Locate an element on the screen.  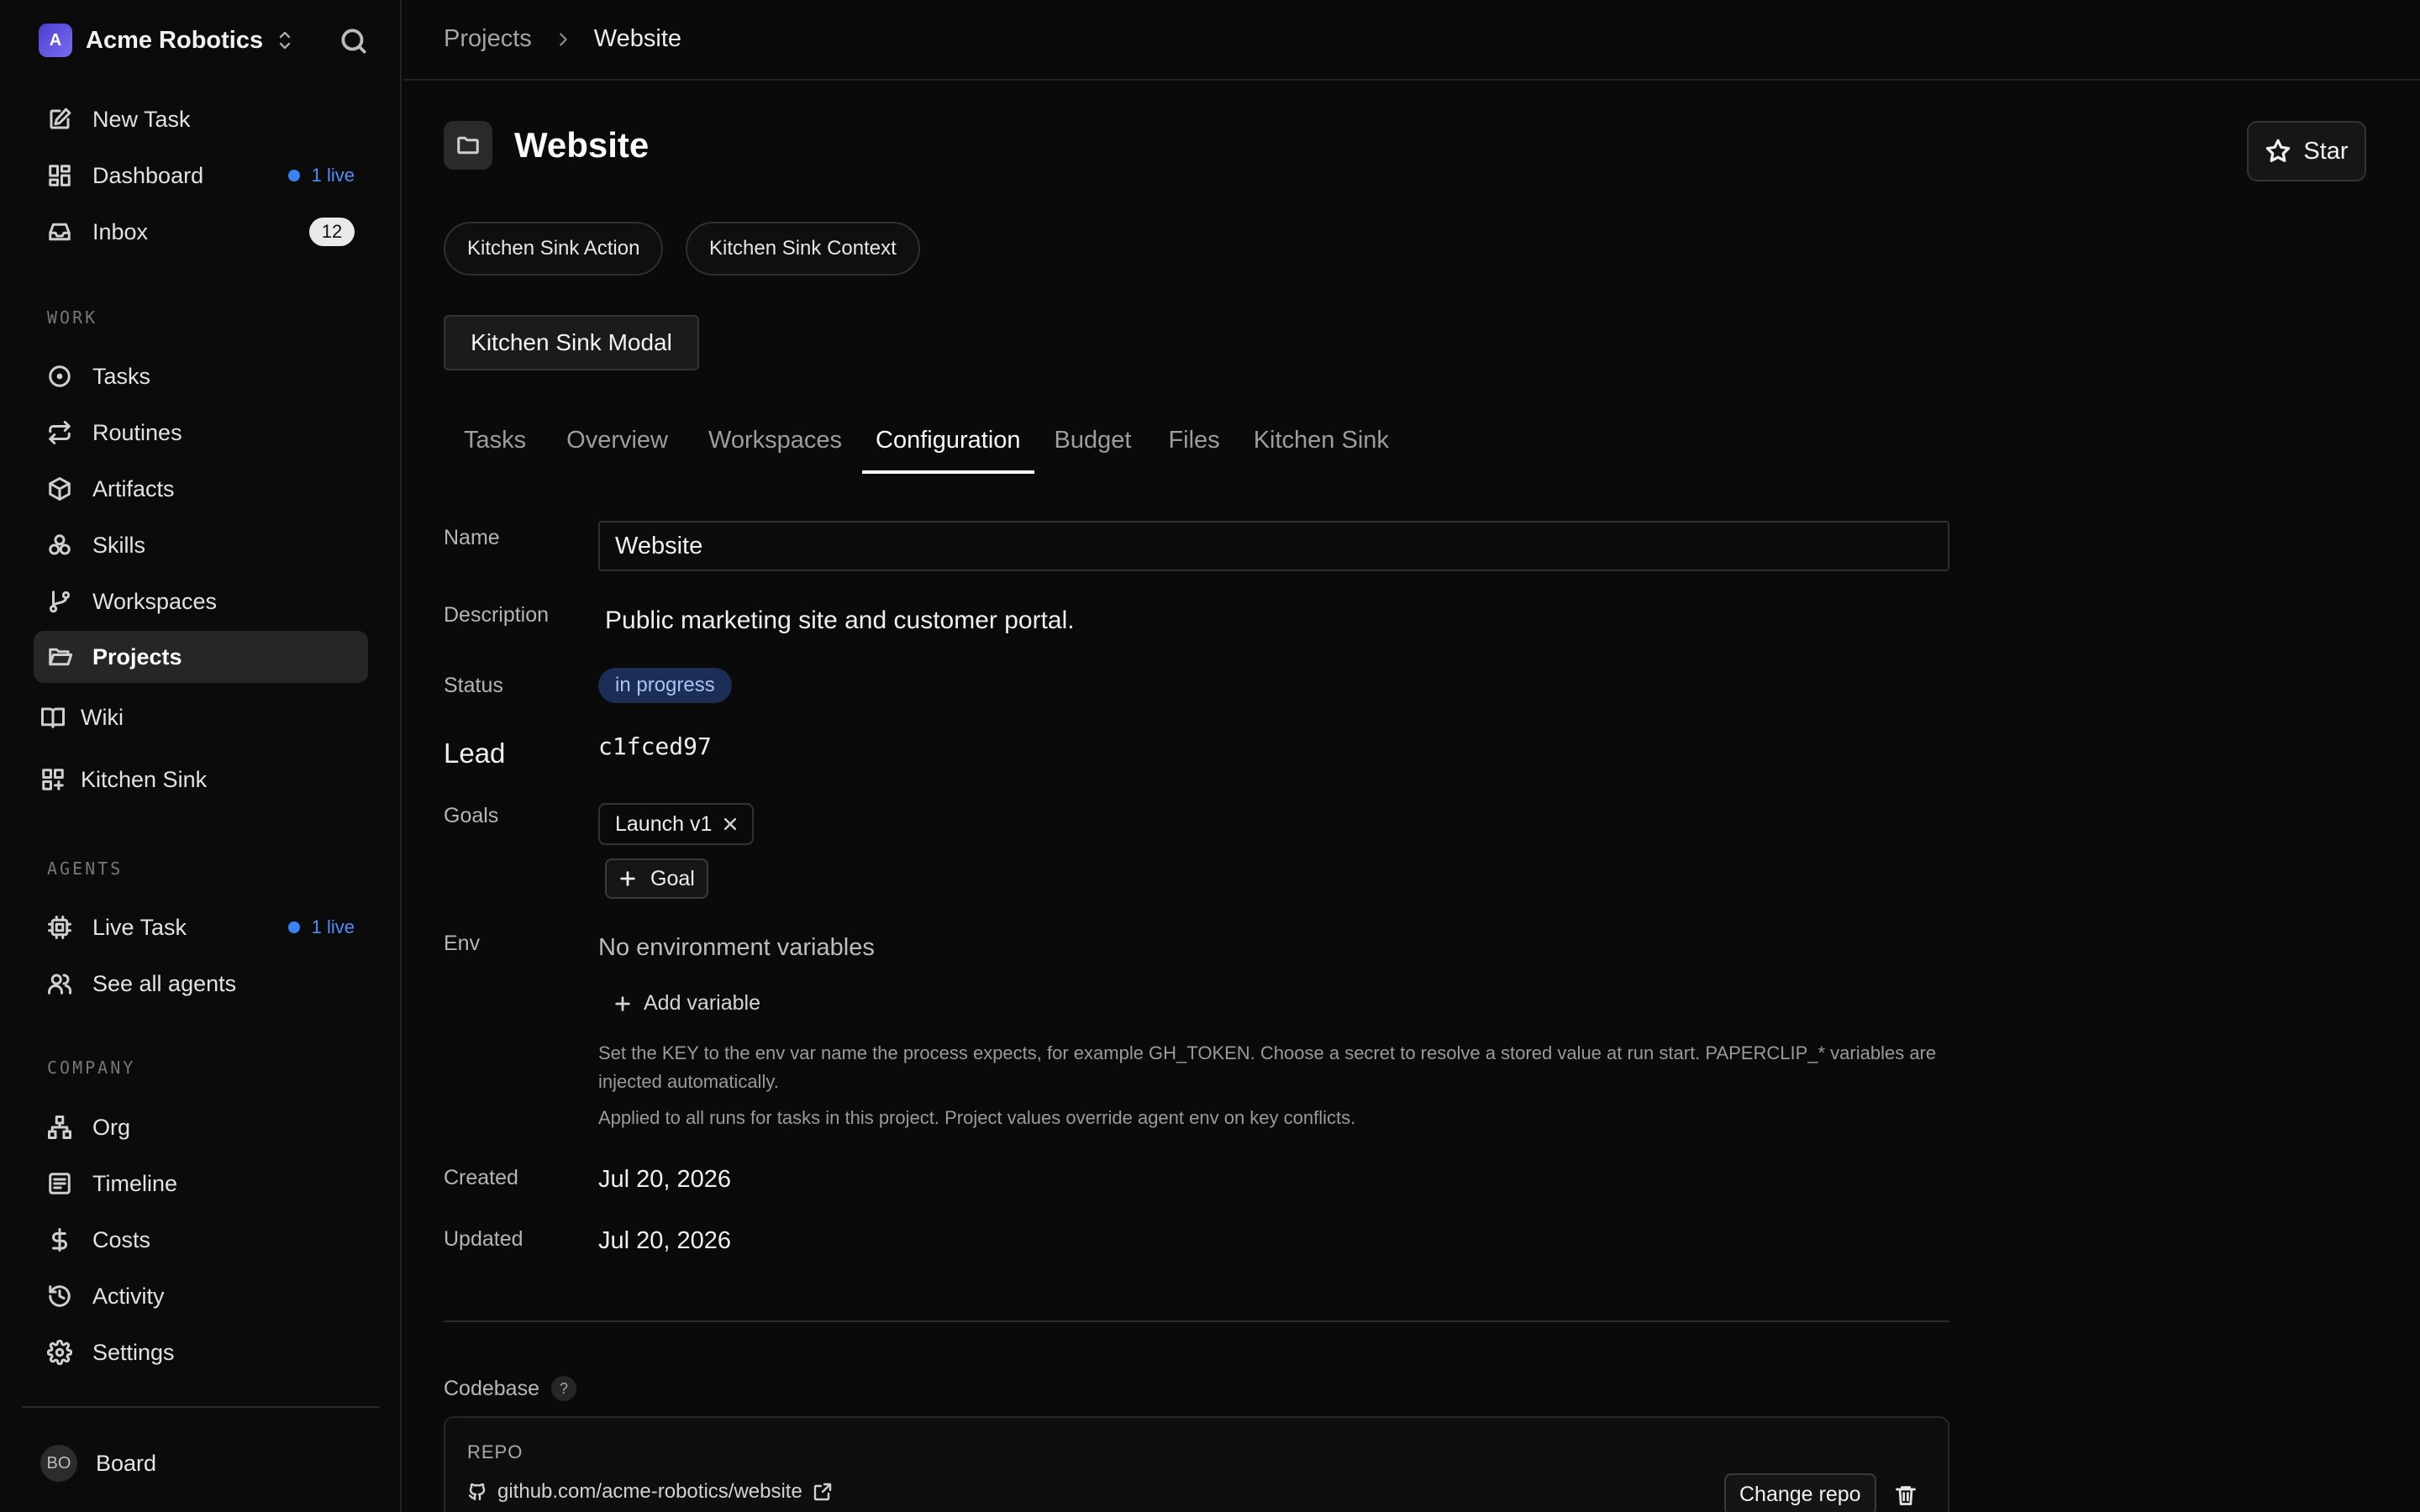
tab-workspaces: Workspaces is located at coordinates (775, 447).